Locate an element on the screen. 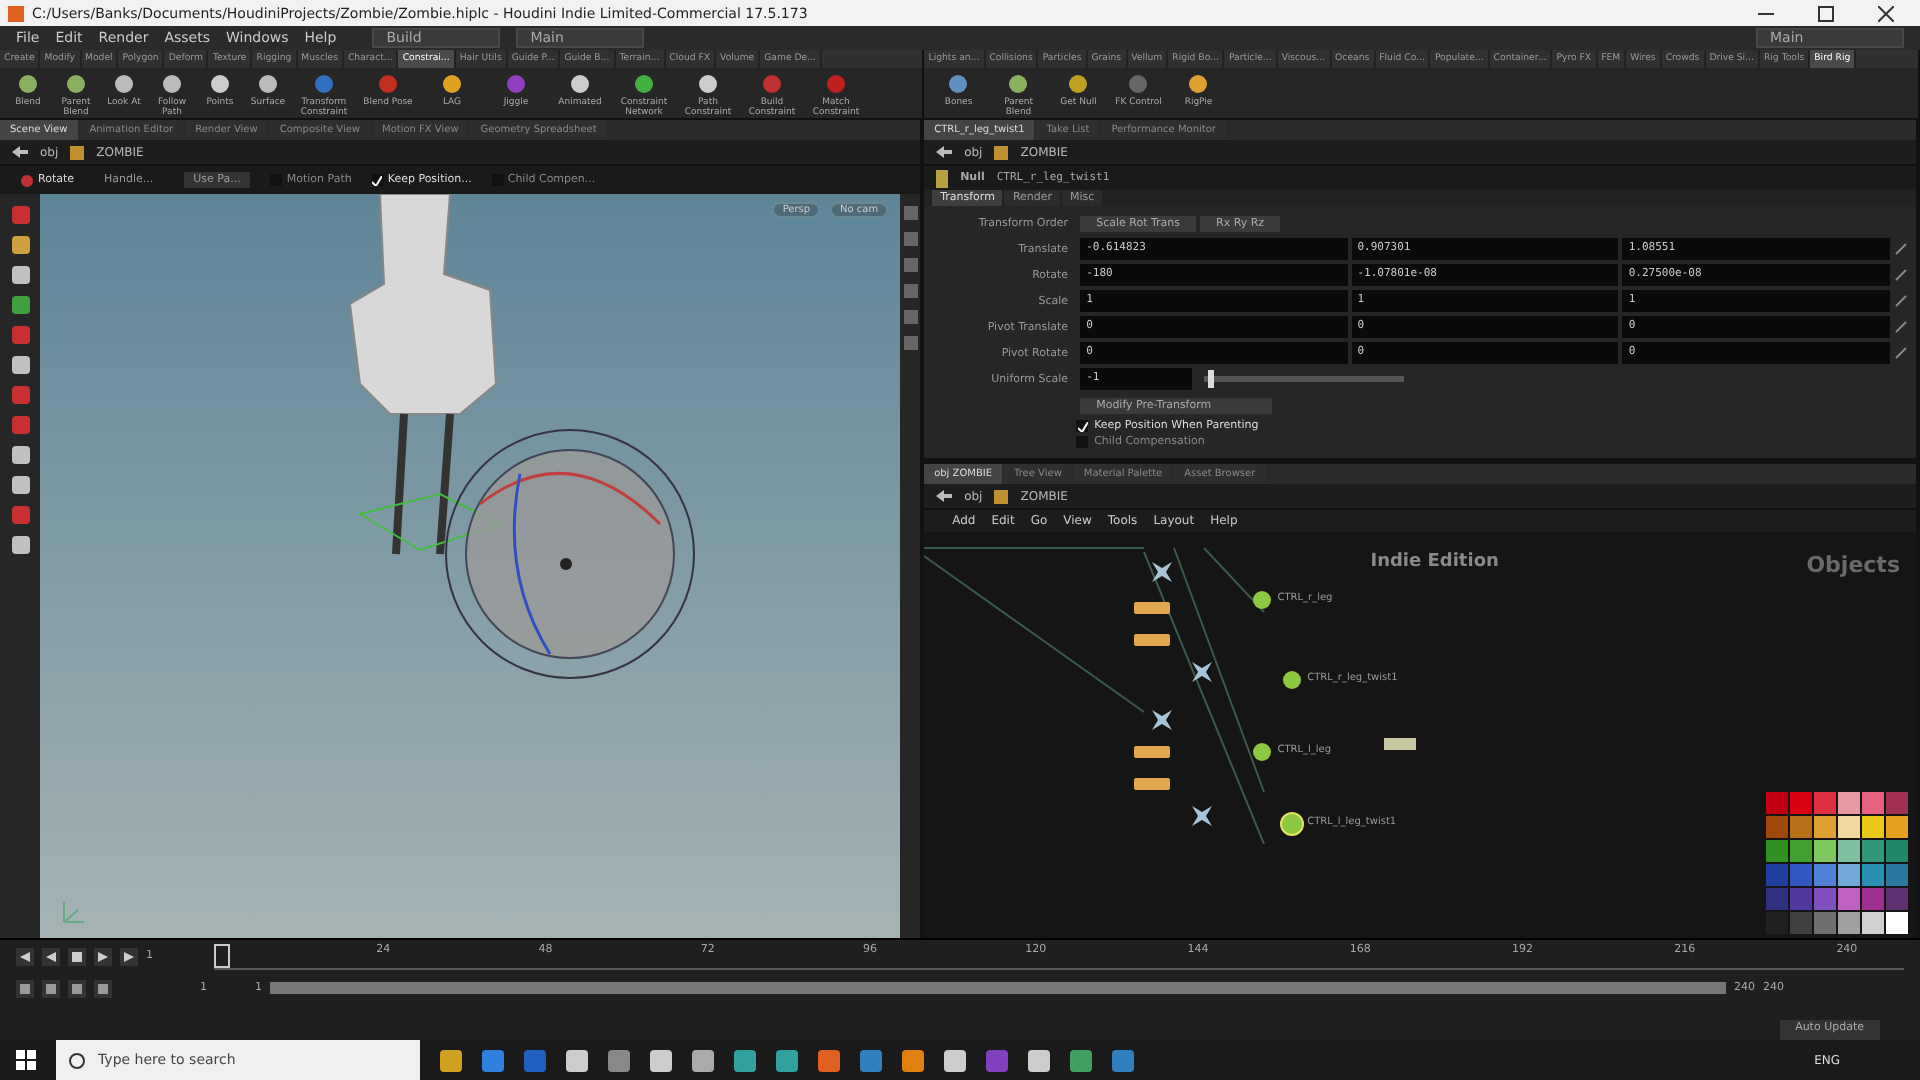 The image size is (1920, 1080). geometry-node-icon is located at coordinates (1400, 744).